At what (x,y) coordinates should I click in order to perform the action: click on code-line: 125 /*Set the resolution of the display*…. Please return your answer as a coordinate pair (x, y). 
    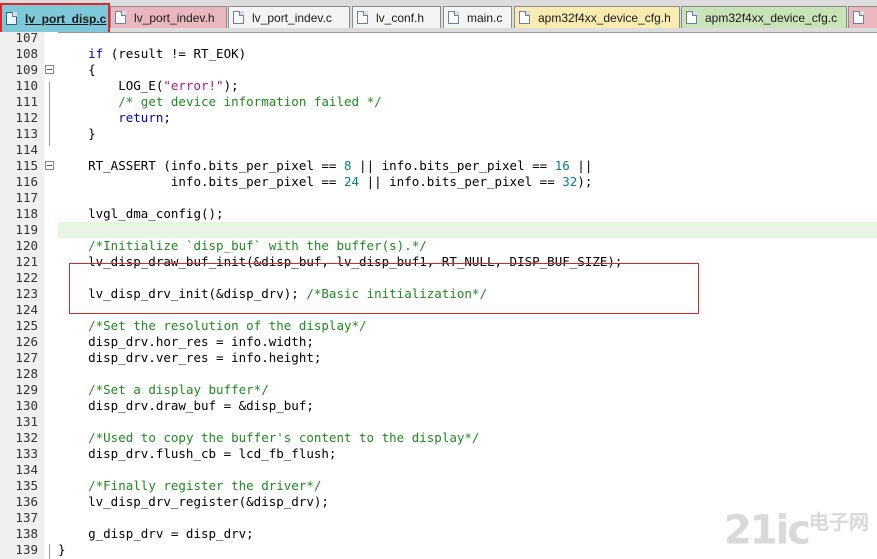
    Looking at the image, I should click on (438, 326).